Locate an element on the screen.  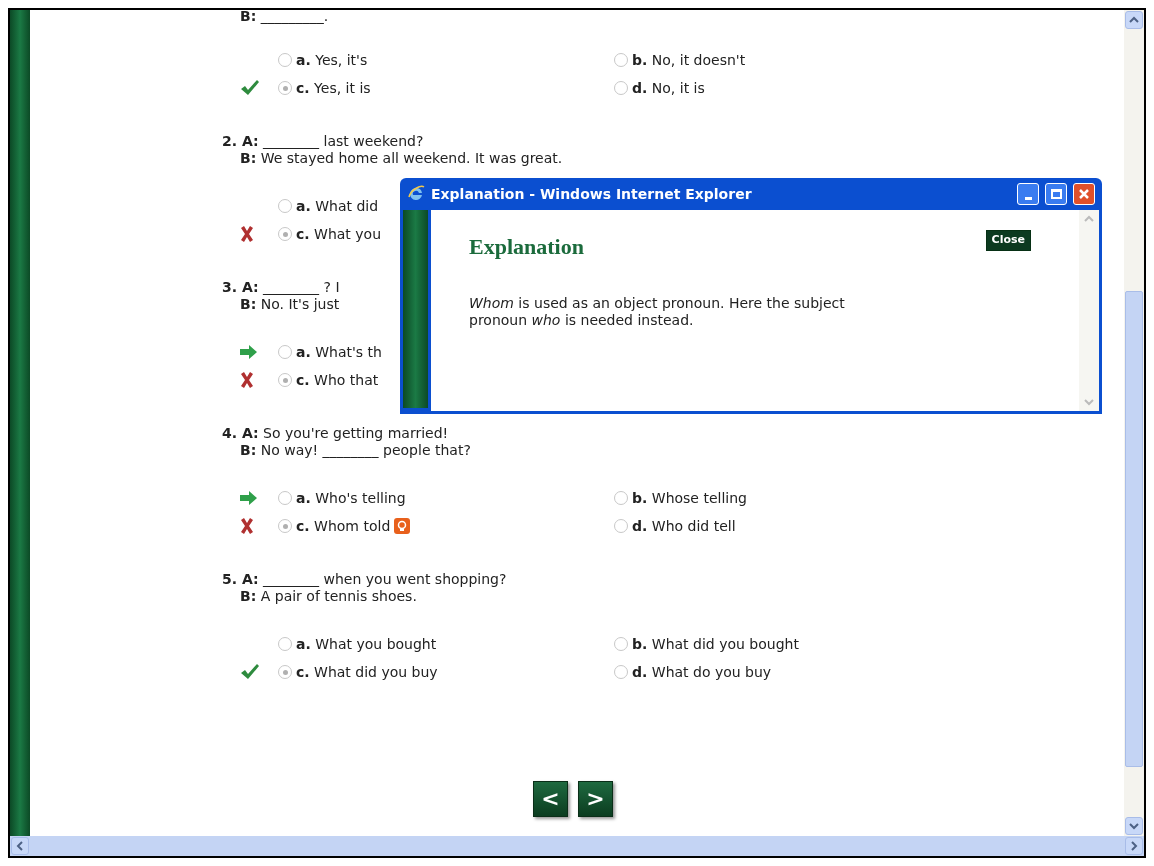
option-label: c. Yes, it is is located at coordinates (333, 88).